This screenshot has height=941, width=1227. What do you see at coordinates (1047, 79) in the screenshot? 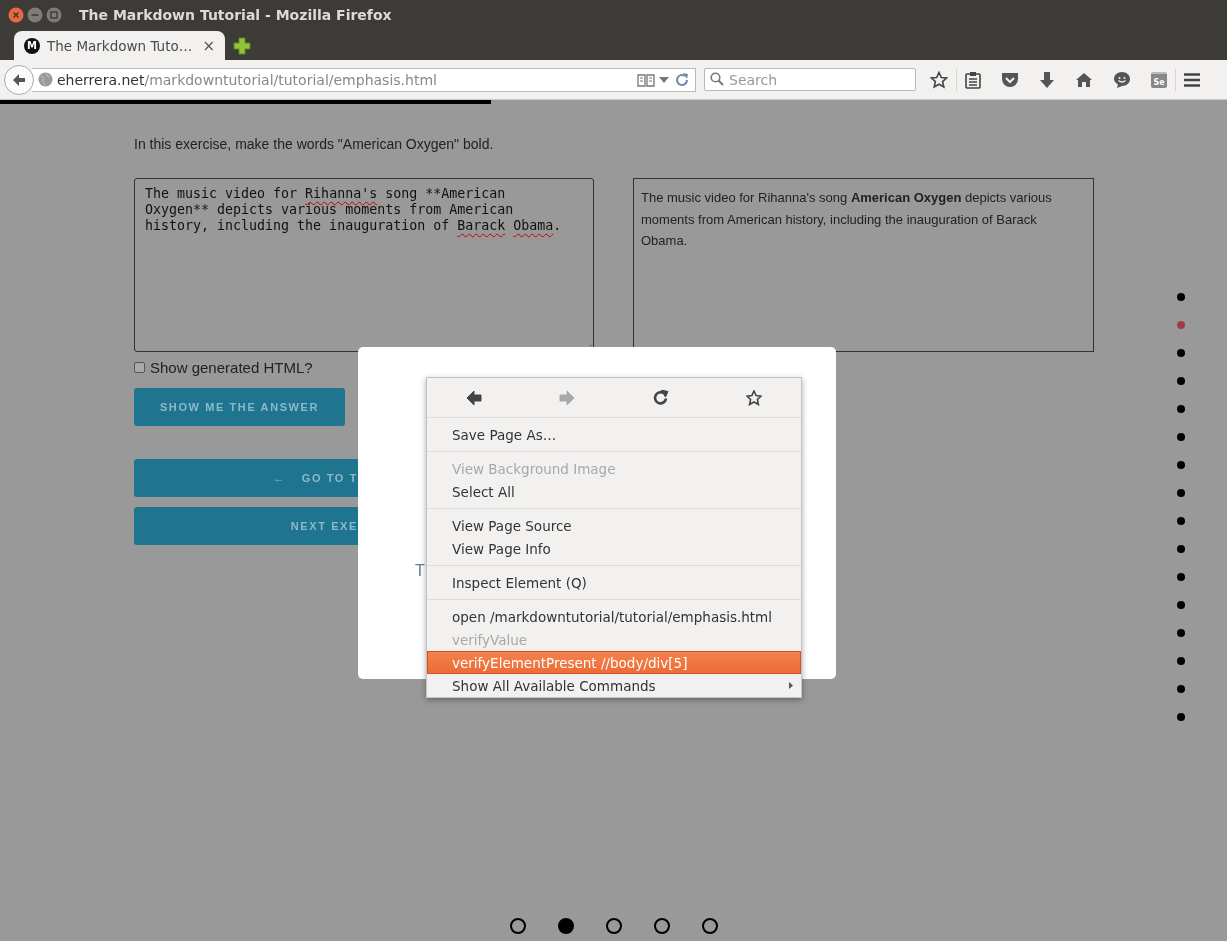
I see `download-icon` at bounding box center [1047, 79].